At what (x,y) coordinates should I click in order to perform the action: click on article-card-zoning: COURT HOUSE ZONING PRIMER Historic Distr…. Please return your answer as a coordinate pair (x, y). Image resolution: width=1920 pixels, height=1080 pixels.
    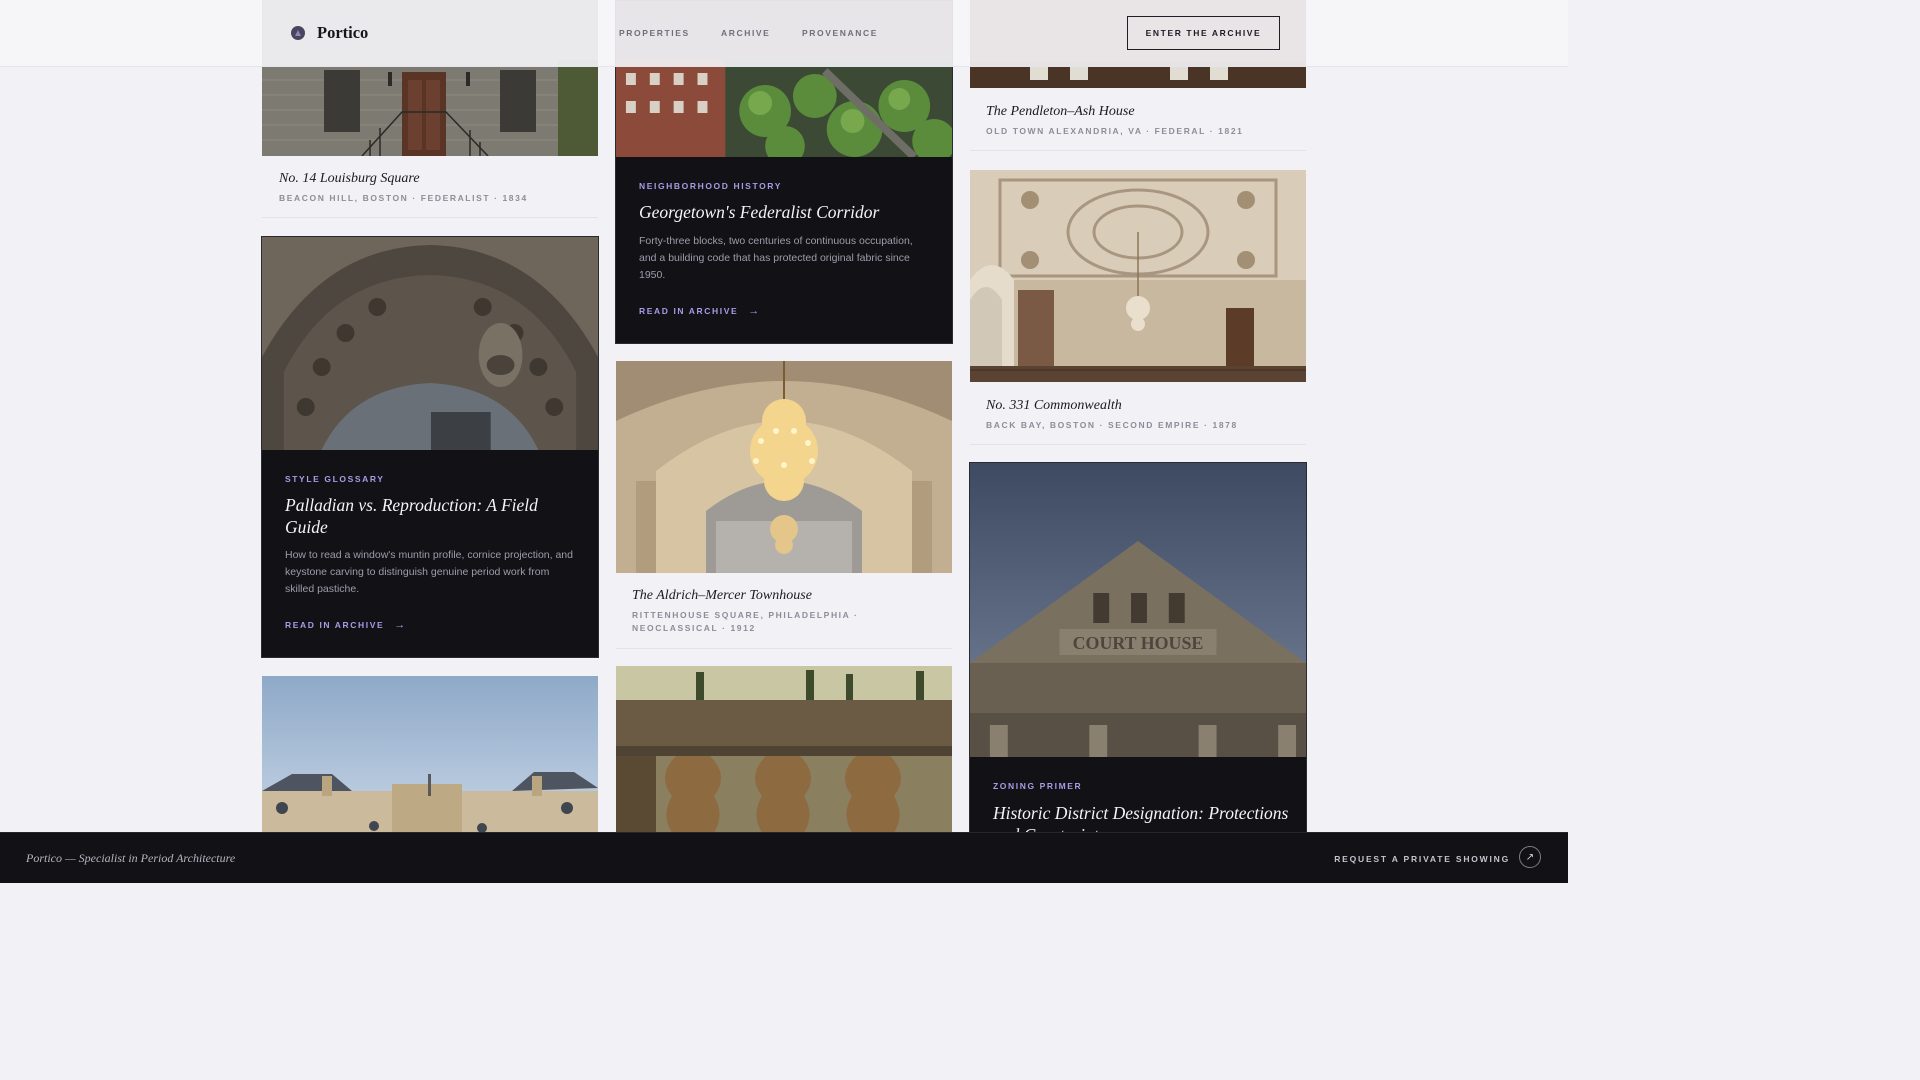
    Looking at the image, I should click on (1138, 649).